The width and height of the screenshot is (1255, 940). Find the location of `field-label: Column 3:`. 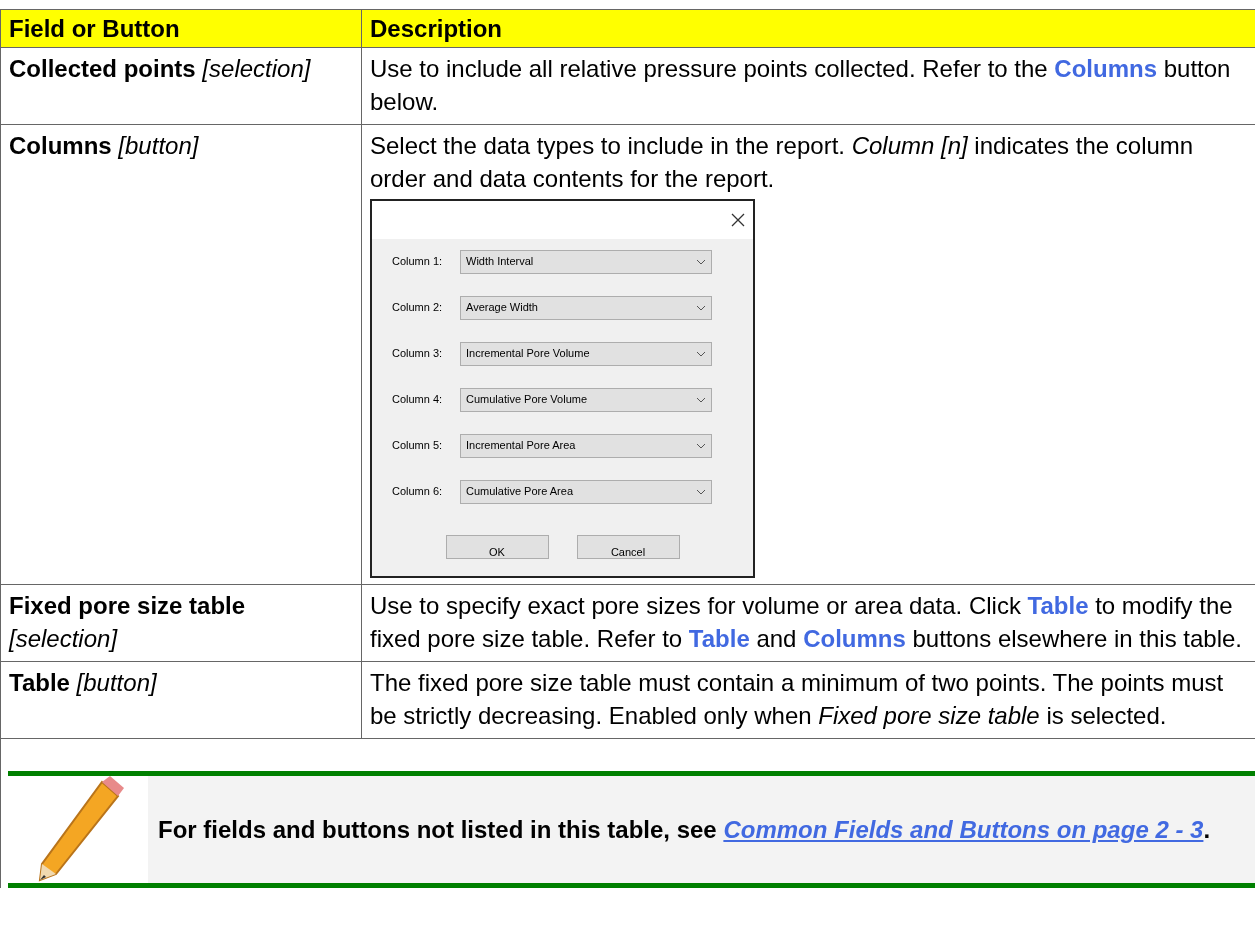

field-label: Column 3: is located at coordinates (418, 353).